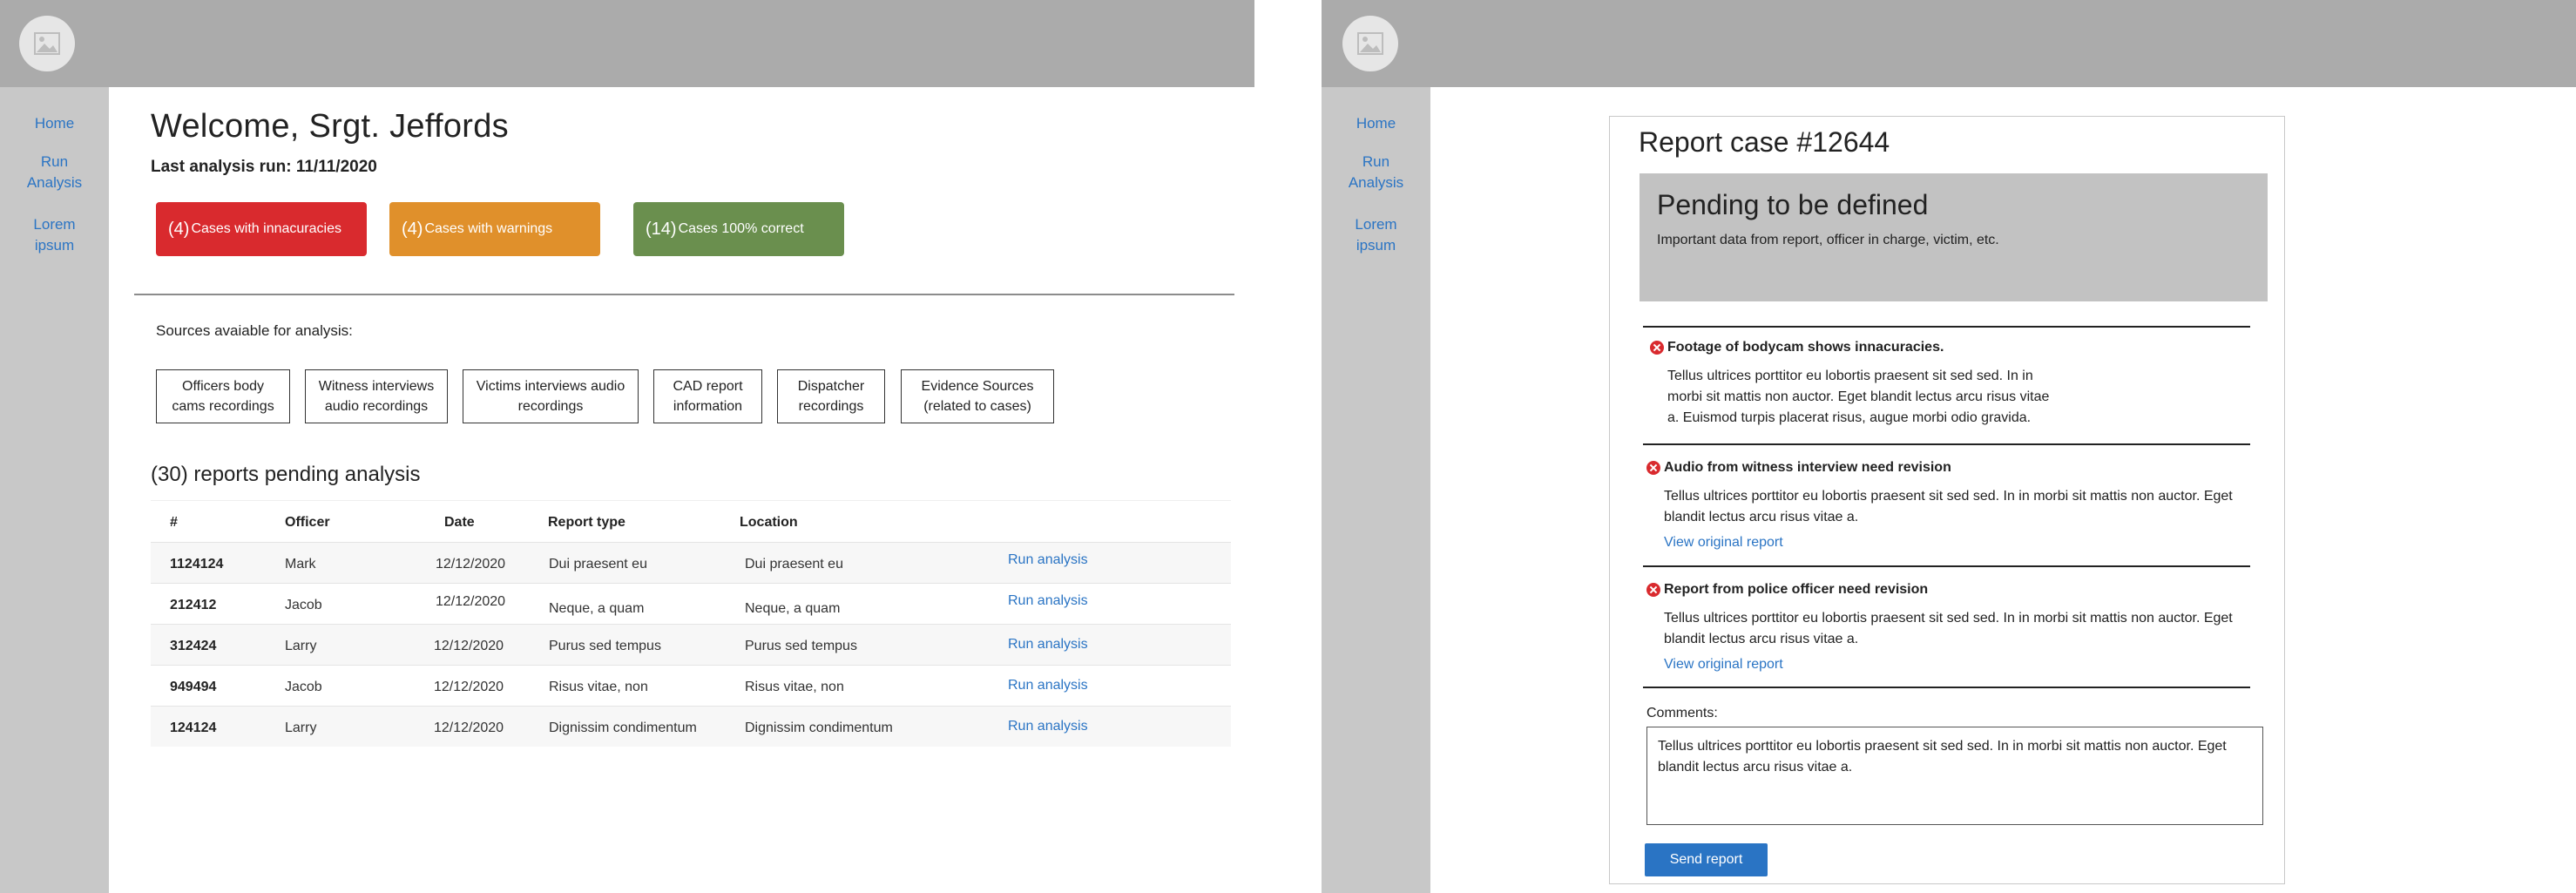 The width and height of the screenshot is (2576, 893). Describe the element at coordinates (691, 521) in the screenshot. I see `table-header: # Officer Date Report type Location` at that location.